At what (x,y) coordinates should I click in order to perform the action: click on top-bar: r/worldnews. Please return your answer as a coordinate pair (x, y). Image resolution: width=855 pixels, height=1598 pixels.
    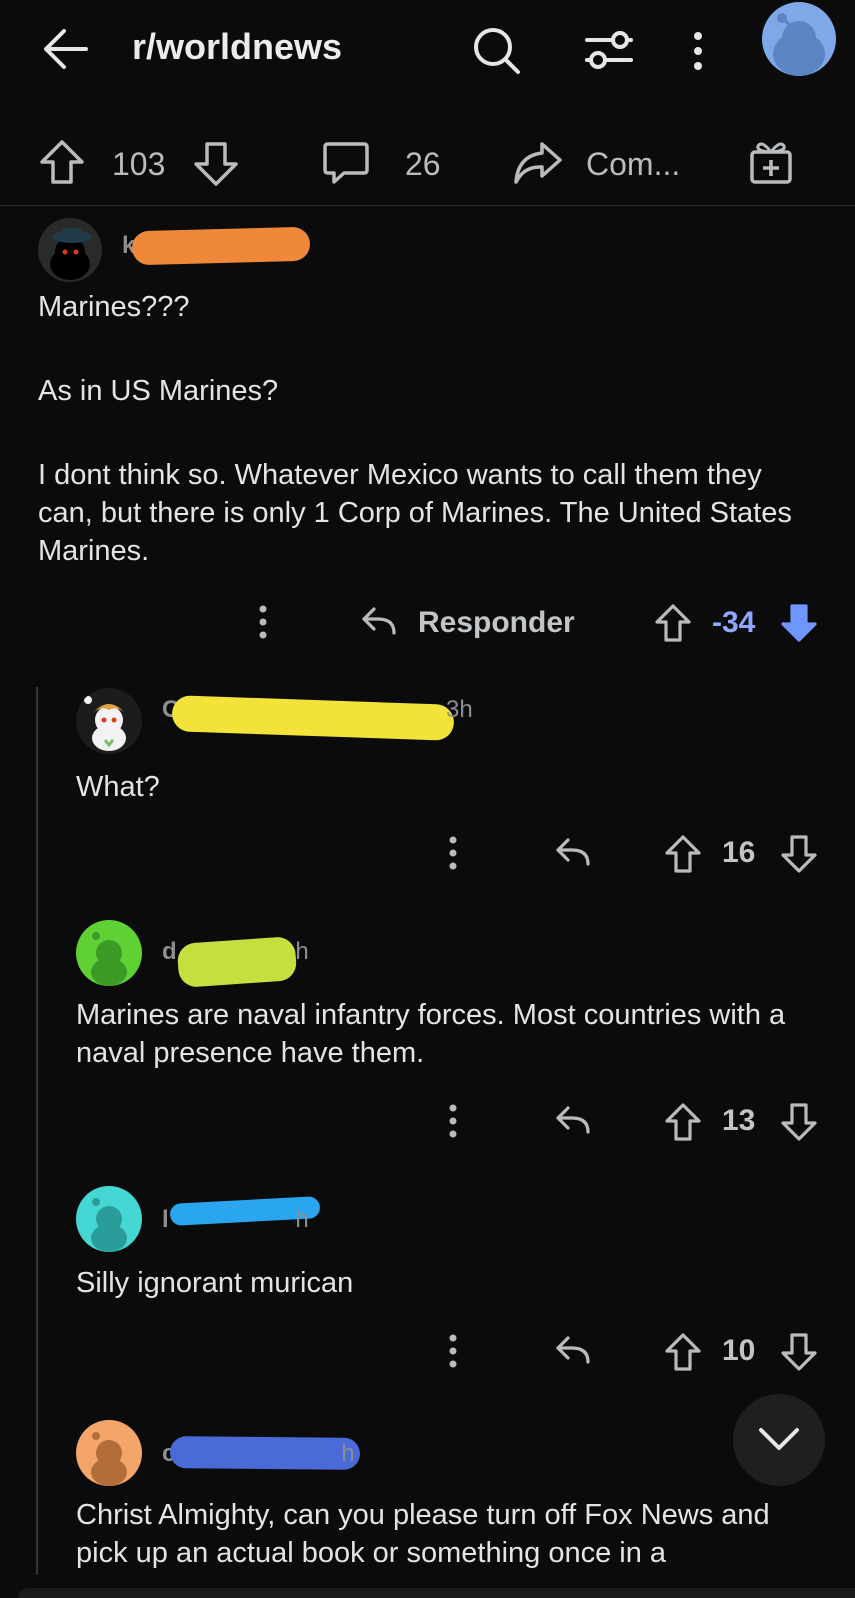
    Looking at the image, I should click on (427, 50).